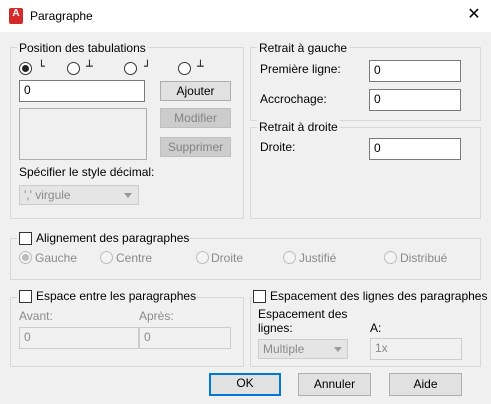 The width and height of the screenshot is (491, 404). Describe the element at coordinates (379, 296) in the screenshot. I see `line-spacing-label: Espacement des lignes des paragraphes` at that location.